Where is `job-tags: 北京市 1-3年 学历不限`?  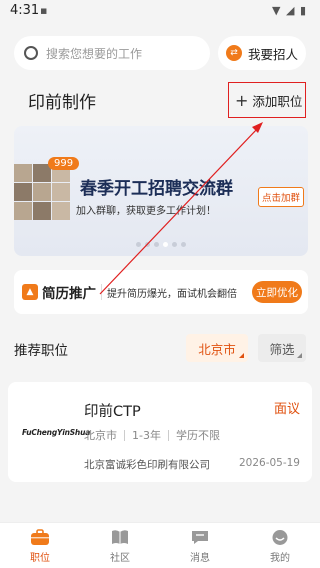
job-tags: 北京市 1-3年 学历不限 is located at coordinates (152, 435).